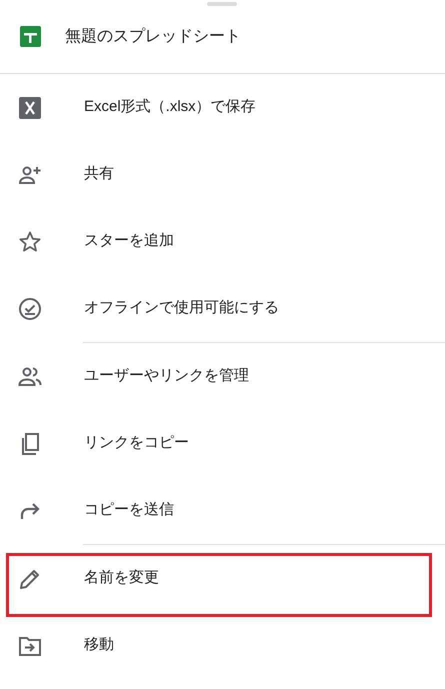 The image size is (445, 689). Describe the element at coordinates (222, 376) in the screenshot. I see `menu-item: ユーザーやリンクを管理` at that location.